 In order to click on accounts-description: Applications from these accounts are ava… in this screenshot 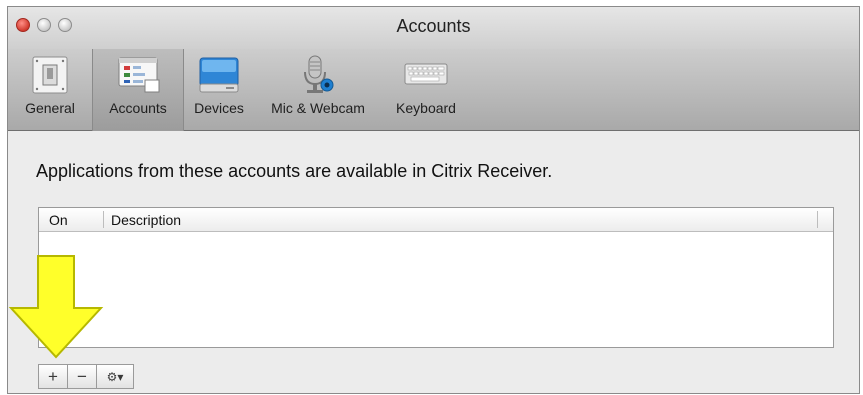, I will do `click(294, 171)`.